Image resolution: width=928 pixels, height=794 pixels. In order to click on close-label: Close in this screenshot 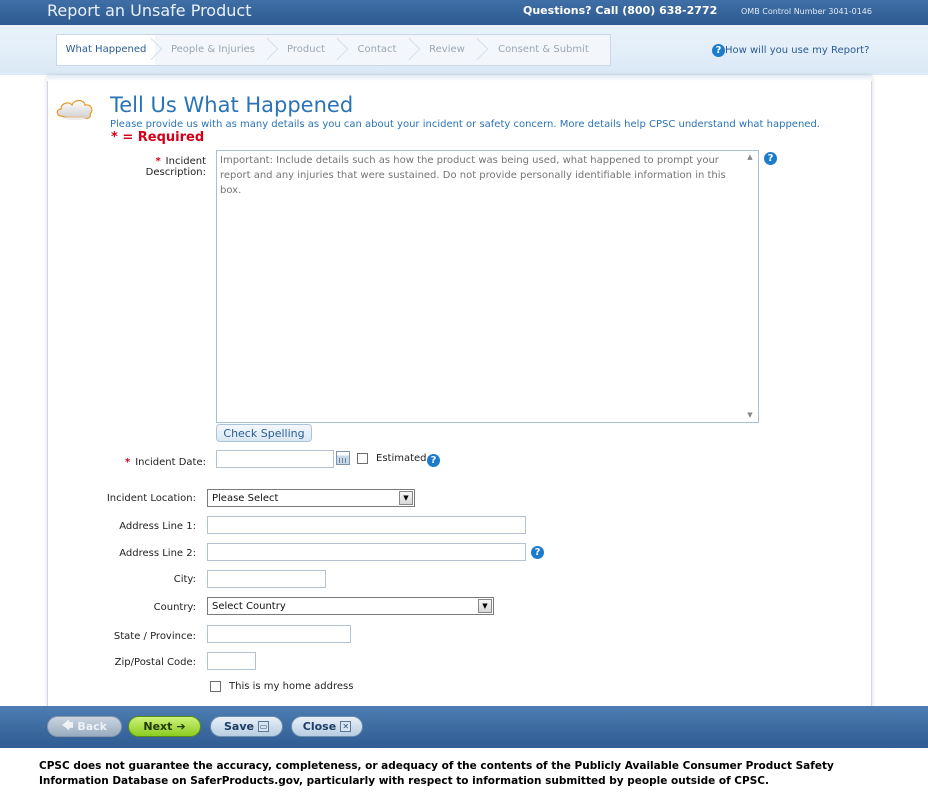, I will do `click(319, 726)`.